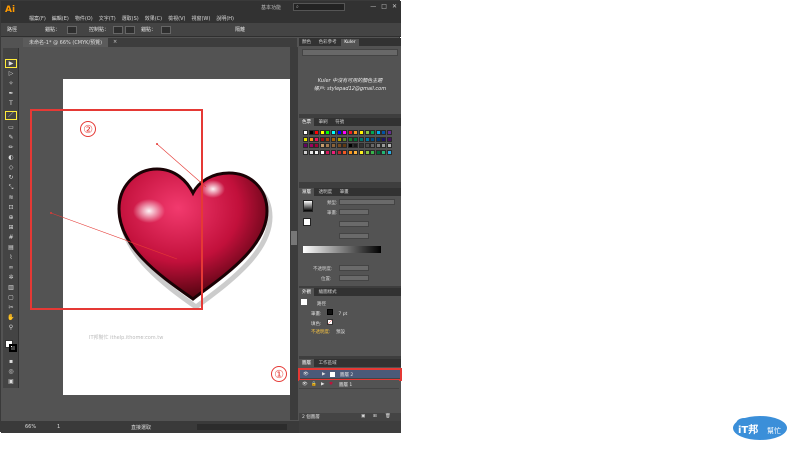 The width and height of the screenshot is (800, 449). I want to click on tab-transparency: 透明度, so click(326, 192).